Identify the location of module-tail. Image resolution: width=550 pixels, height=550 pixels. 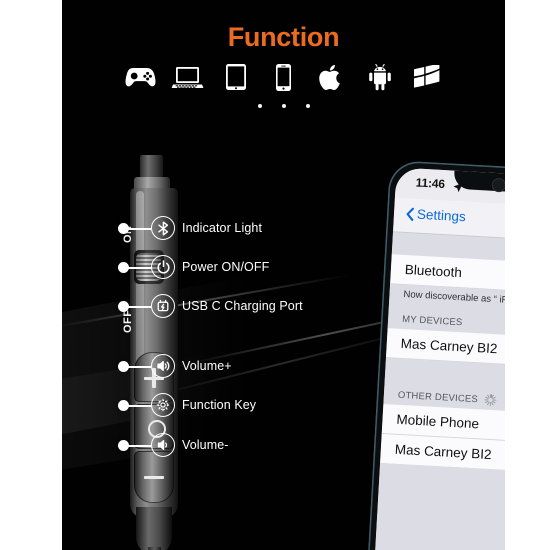
(154, 528).